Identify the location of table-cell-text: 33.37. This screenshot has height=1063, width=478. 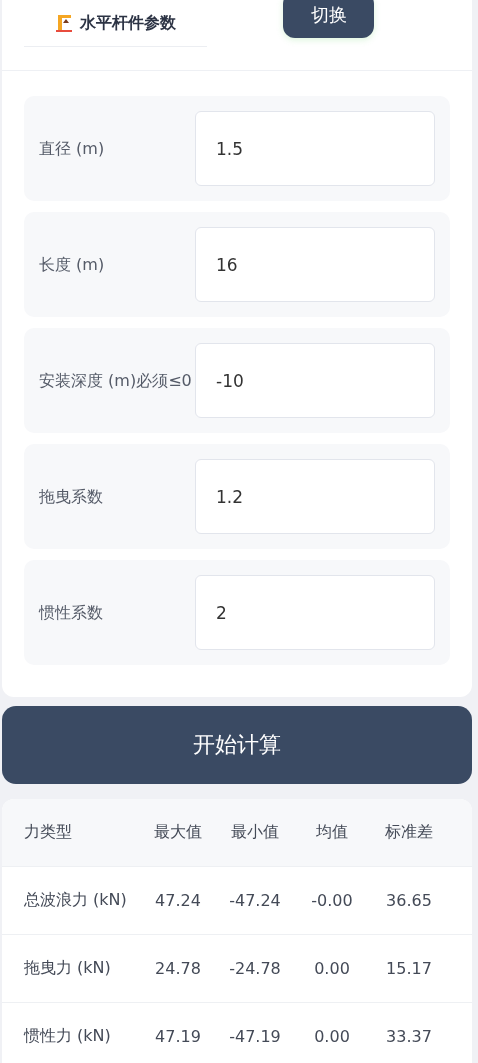
(409, 1036).